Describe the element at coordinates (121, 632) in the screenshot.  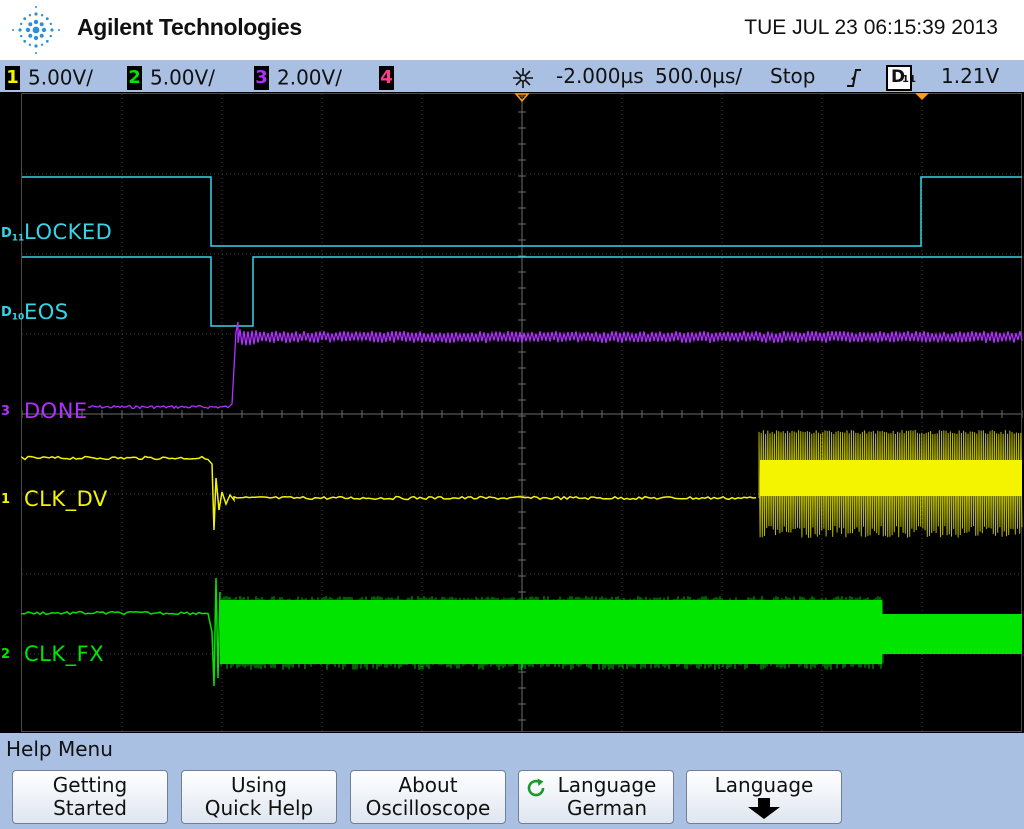
I see `clk-fx-waveform` at that location.